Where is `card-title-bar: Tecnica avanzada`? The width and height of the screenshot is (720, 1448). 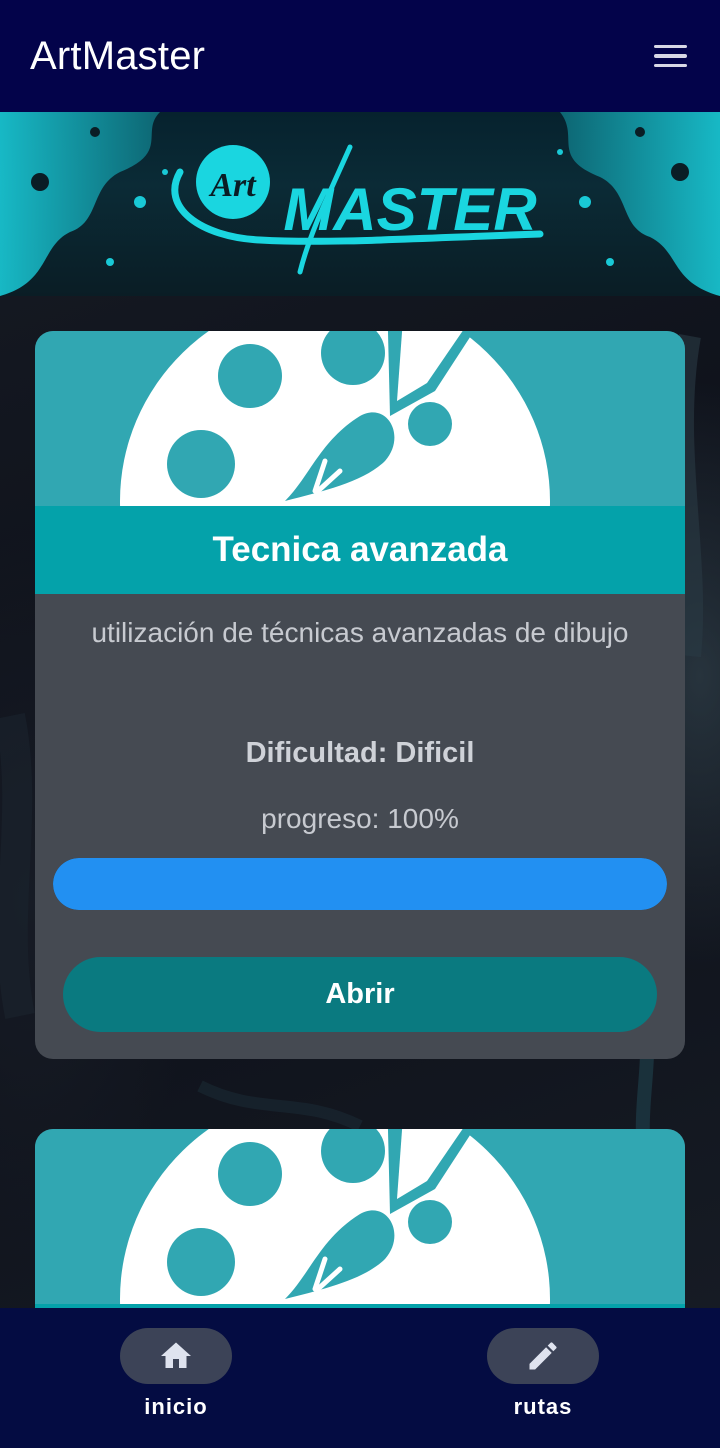 card-title-bar: Tecnica avanzada is located at coordinates (360, 550).